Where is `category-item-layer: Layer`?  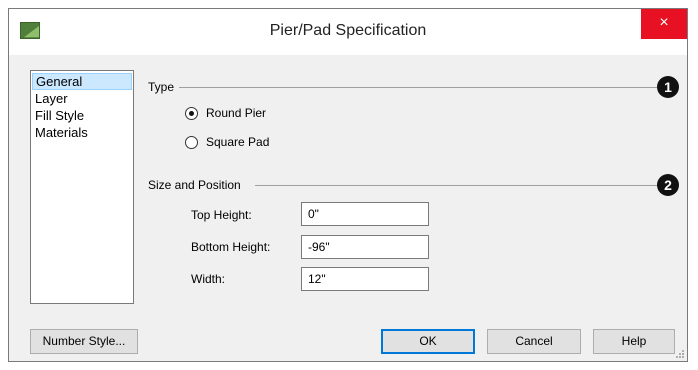
category-item-layer: Layer is located at coordinates (82, 98).